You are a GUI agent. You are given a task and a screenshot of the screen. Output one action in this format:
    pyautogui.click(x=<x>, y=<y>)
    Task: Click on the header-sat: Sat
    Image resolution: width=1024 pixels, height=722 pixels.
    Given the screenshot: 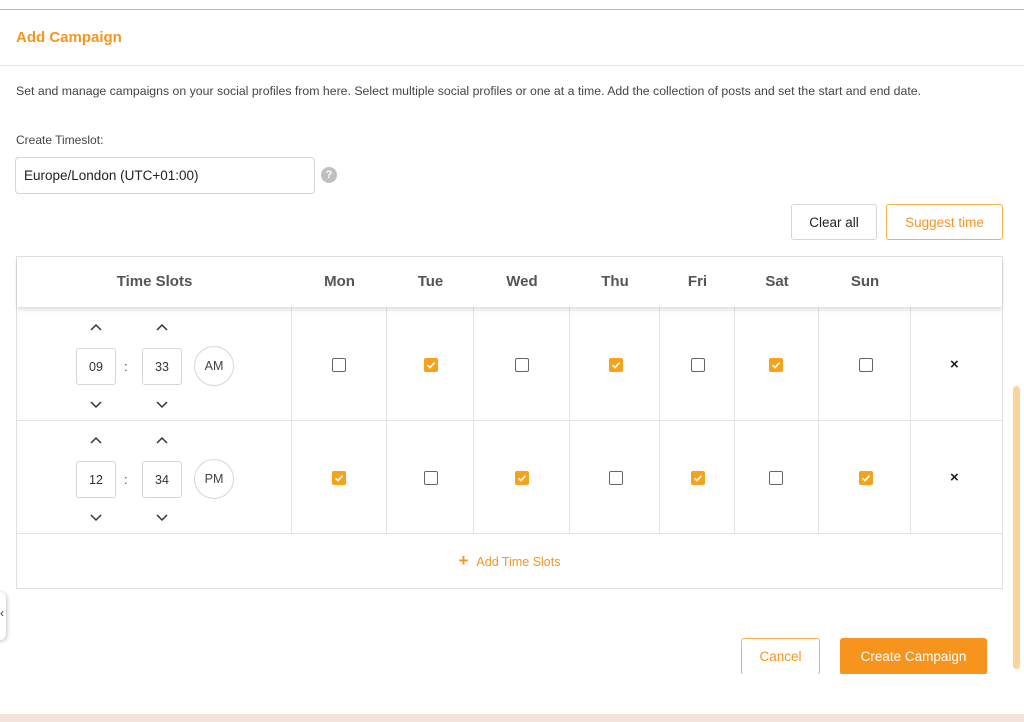 What is the action you would take?
    pyautogui.click(x=777, y=281)
    